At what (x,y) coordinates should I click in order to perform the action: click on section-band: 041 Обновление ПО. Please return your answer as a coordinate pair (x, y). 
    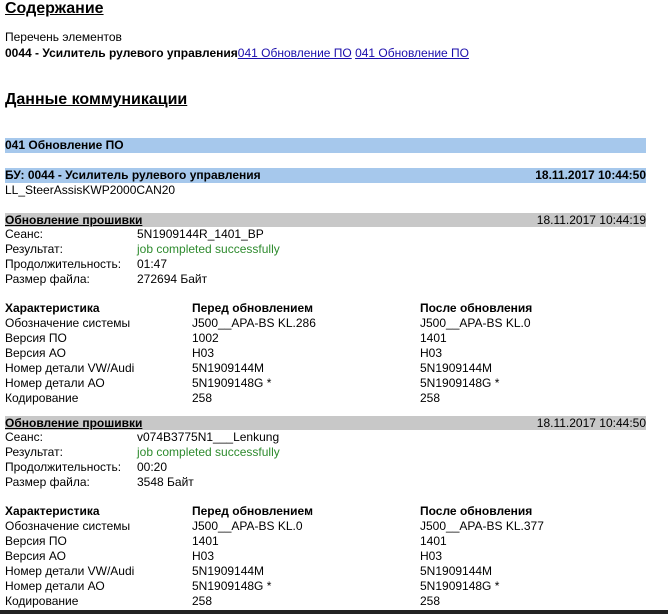
    Looking at the image, I should click on (325, 145).